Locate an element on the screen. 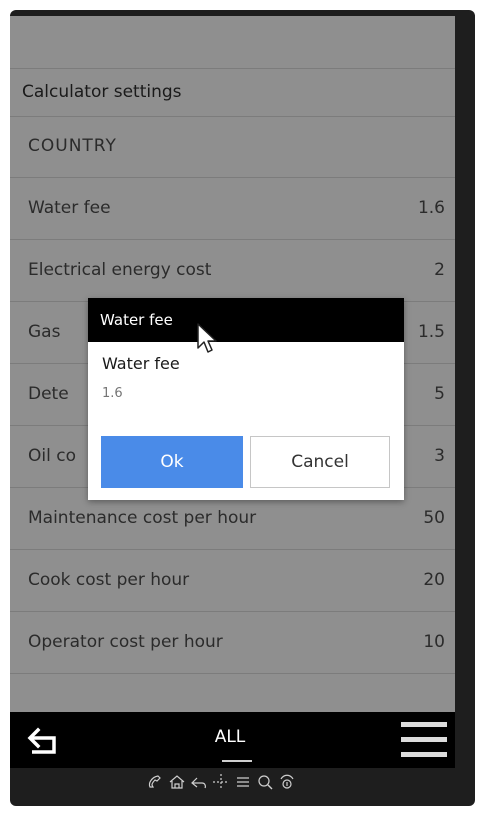 The image size is (479, 814). row-value: 1.6 is located at coordinates (431, 208).